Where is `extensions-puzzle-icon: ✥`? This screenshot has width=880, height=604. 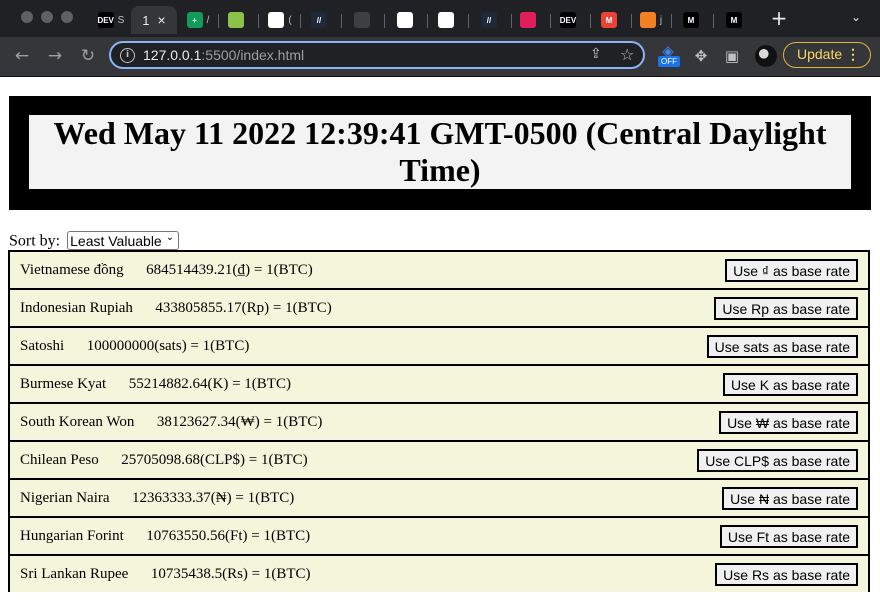 extensions-puzzle-icon: ✥ is located at coordinates (701, 56).